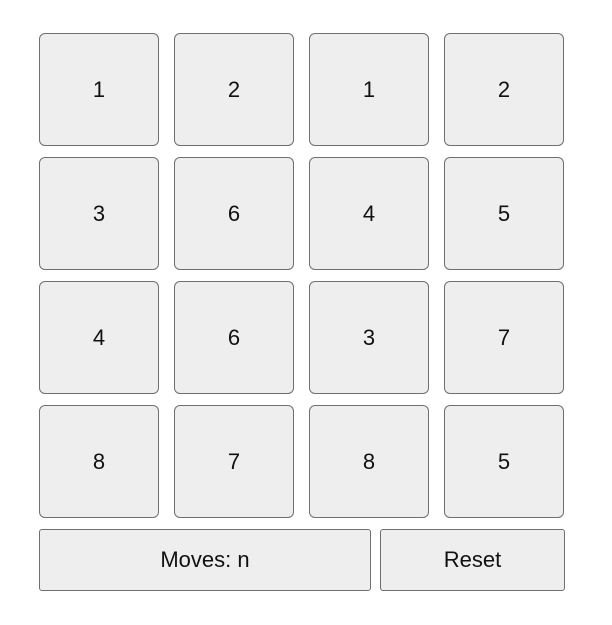 This screenshot has width=612, height=625. What do you see at coordinates (205, 560) in the screenshot?
I see `moves-counter: Moves: n` at bounding box center [205, 560].